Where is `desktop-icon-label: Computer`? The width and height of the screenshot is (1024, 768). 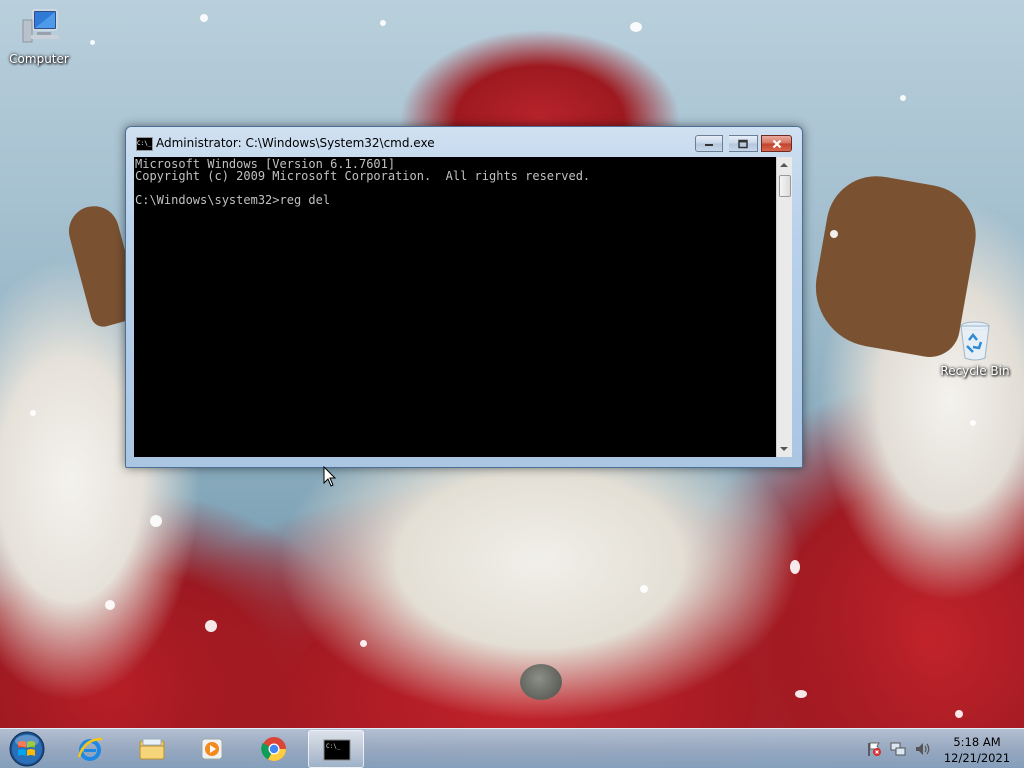 desktop-icon-label: Computer is located at coordinates (39, 59).